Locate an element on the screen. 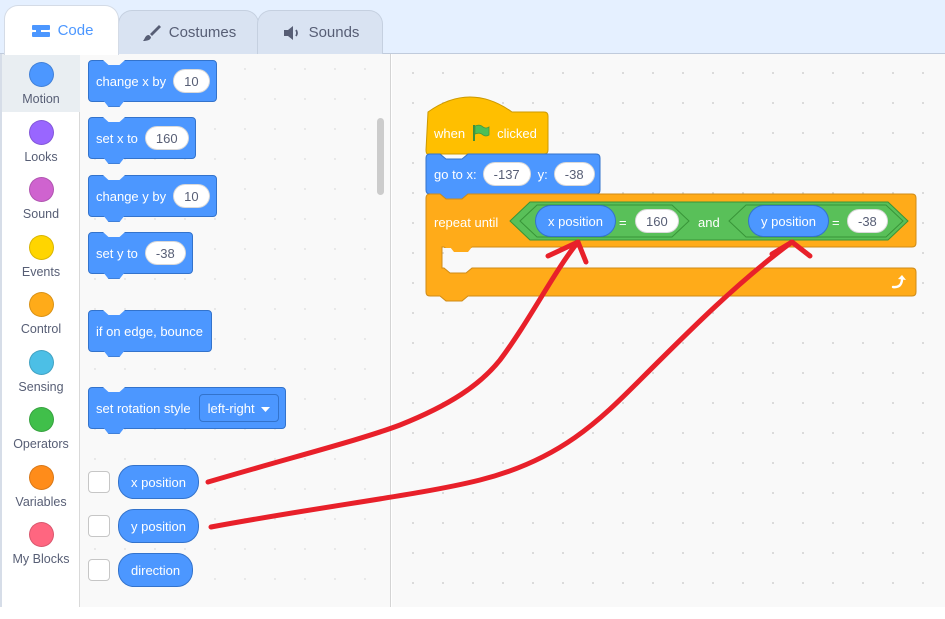 Image resolution: width=945 pixels, height=619 pixels. sensing-category-icon is located at coordinates (41, 362).